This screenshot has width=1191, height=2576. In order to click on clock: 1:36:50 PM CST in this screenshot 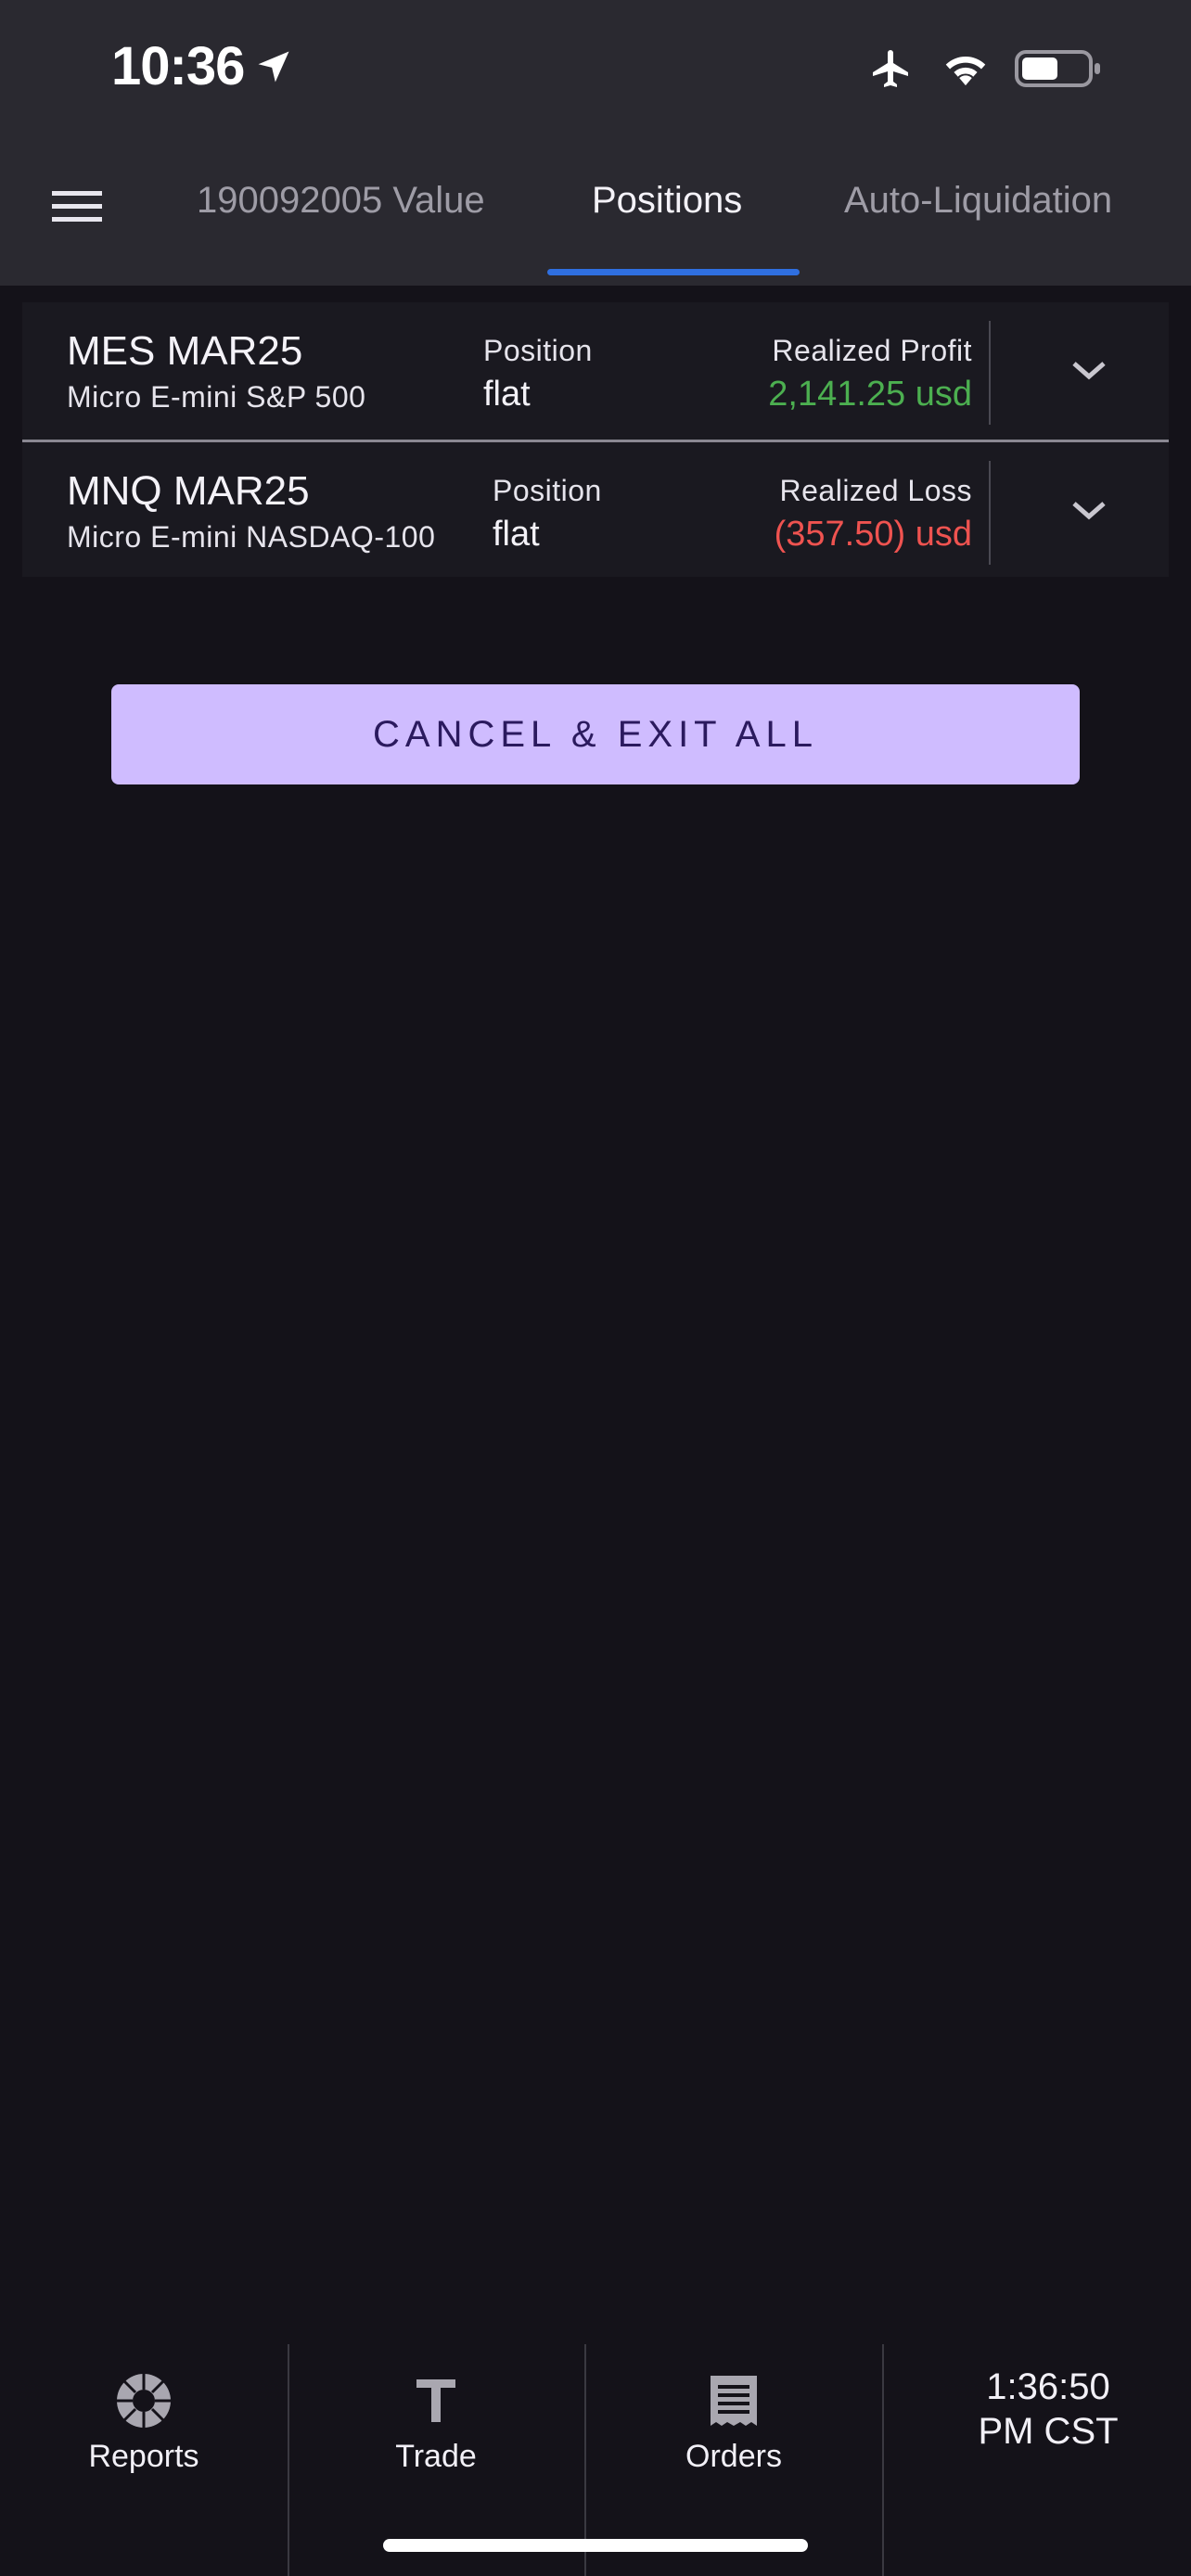, I will do `click(1048, 2409)`.